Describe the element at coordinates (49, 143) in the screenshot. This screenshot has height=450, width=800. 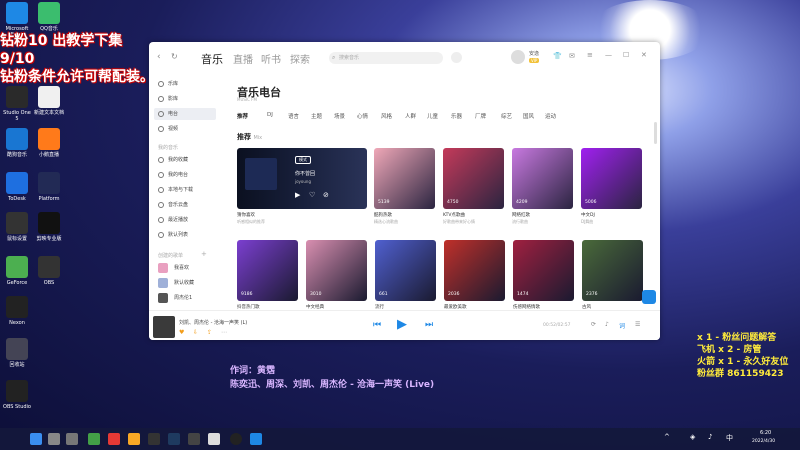
I see `desktop-icon: 小鹅直播` at that location.